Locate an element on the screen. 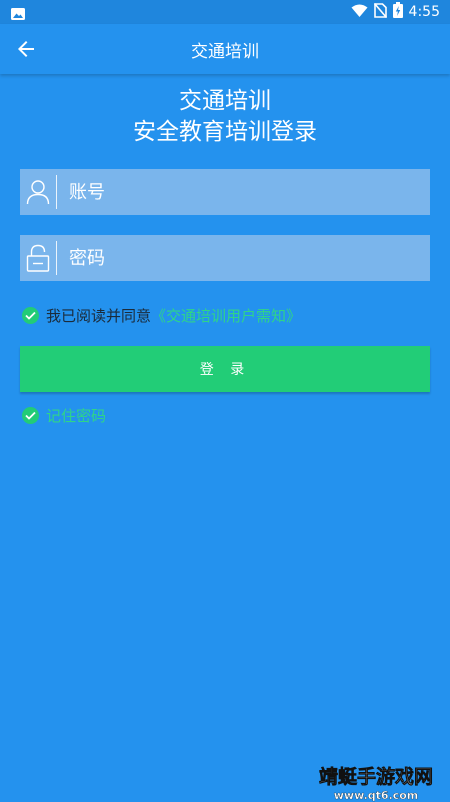 The width and height of the screenshot is (450, 802). watermark-name: 靖蜓手游戏网 is located at coordinates (376, 777).